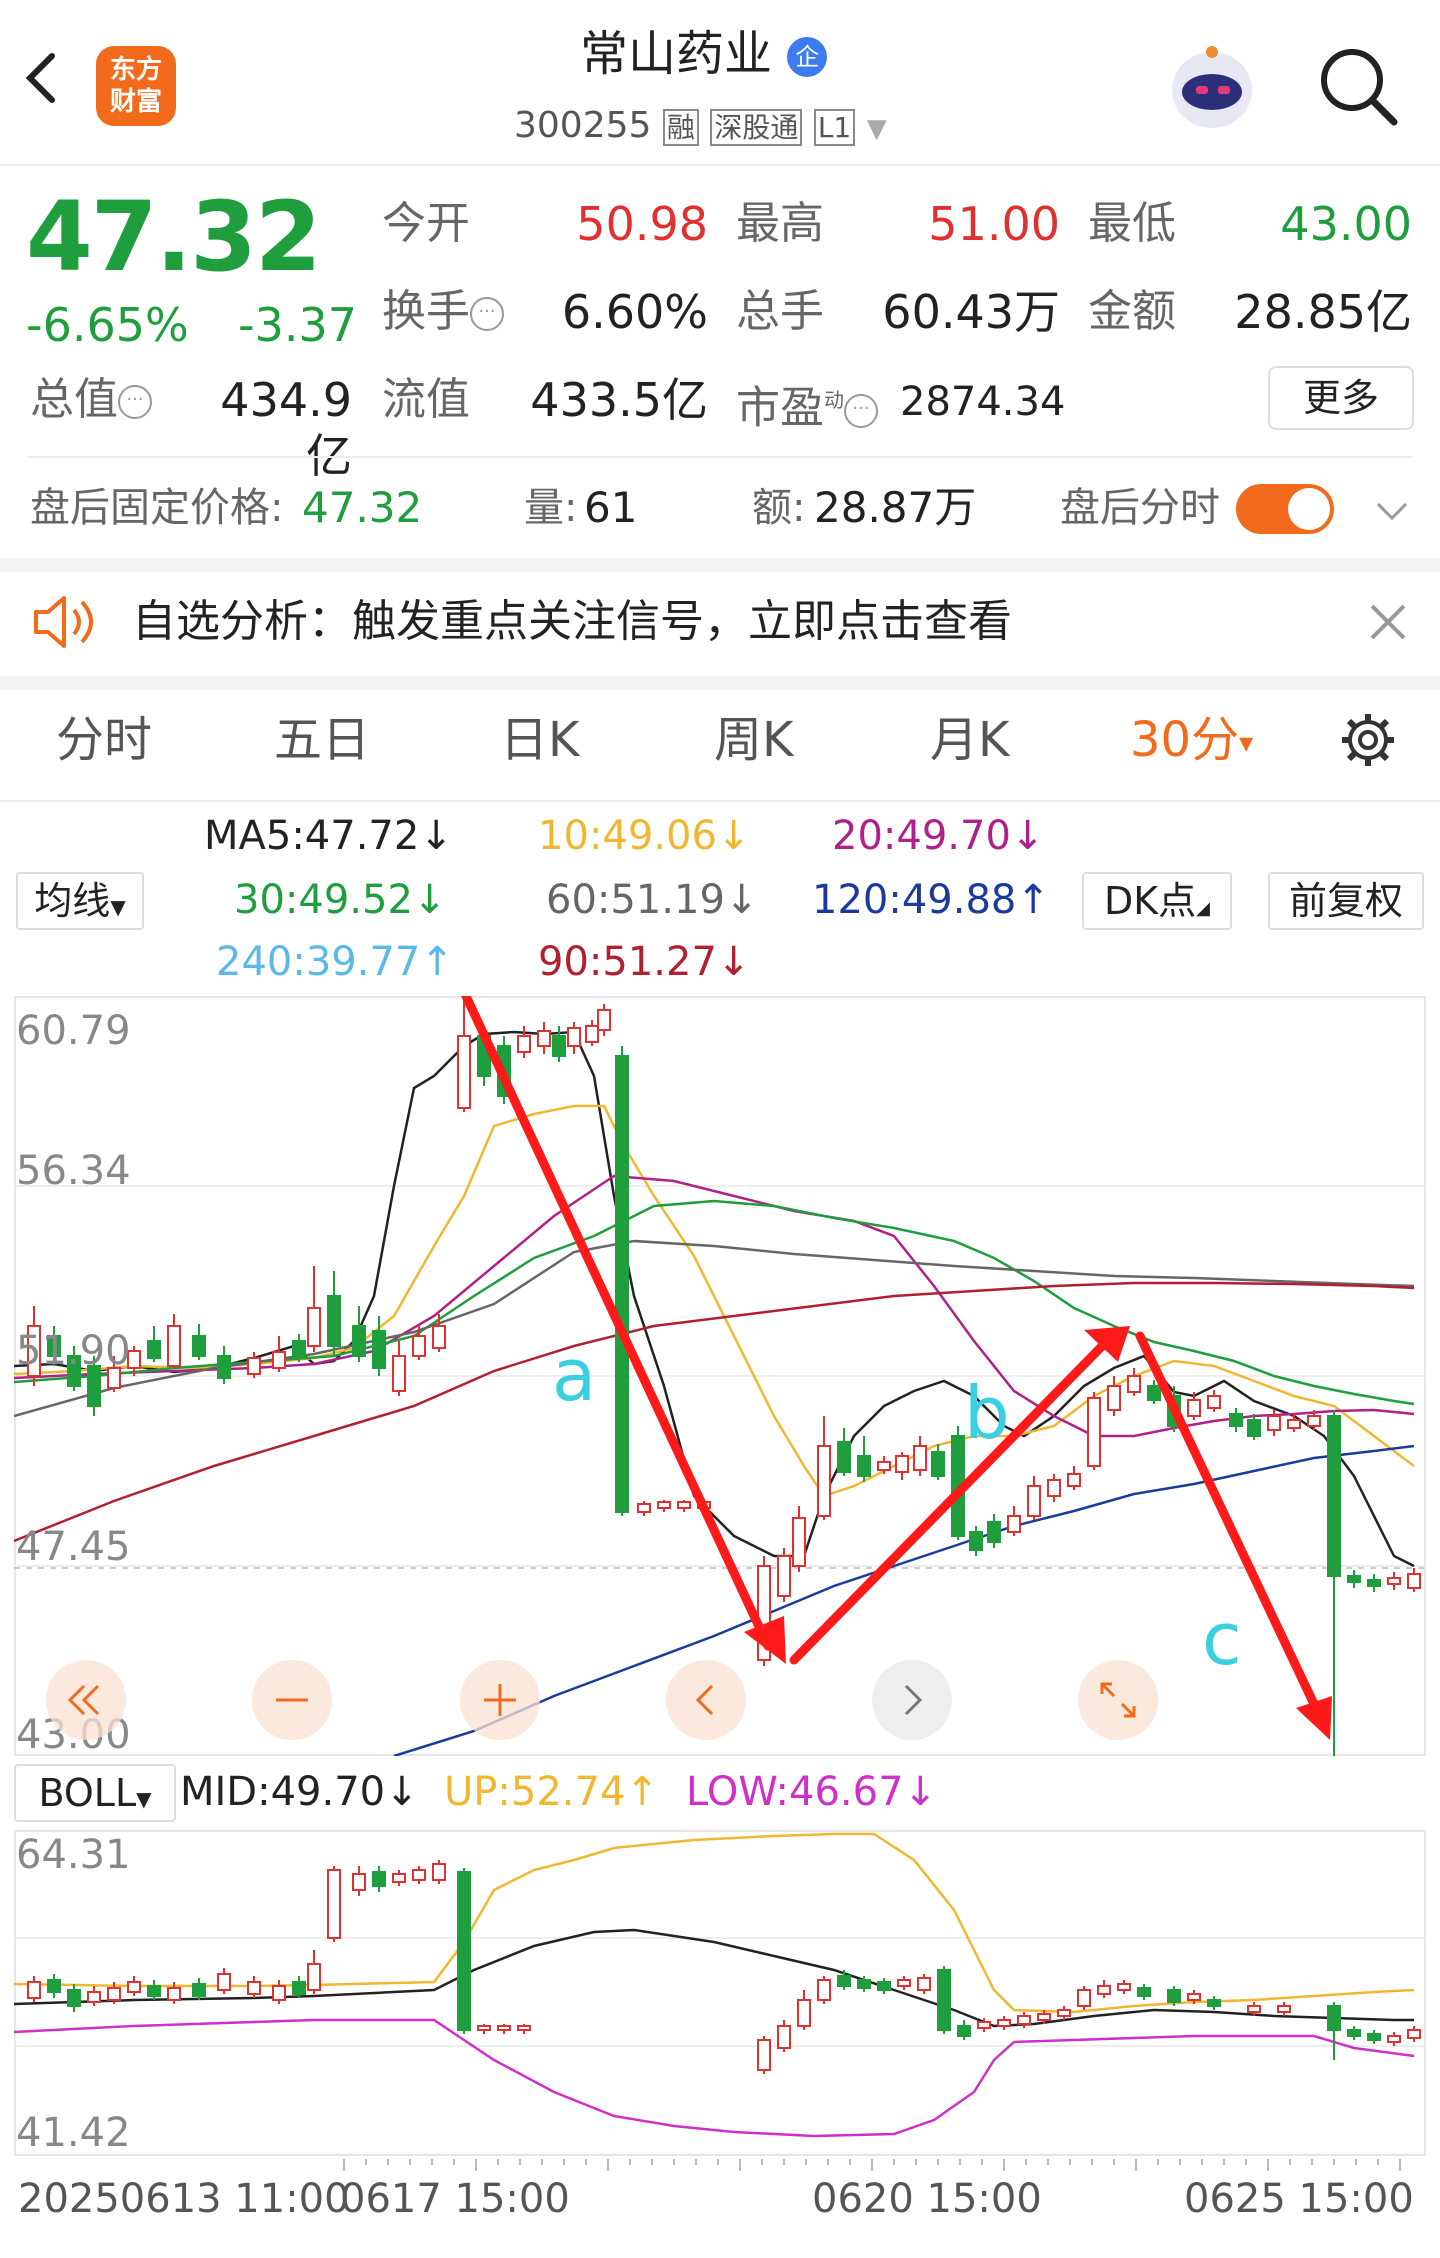 This screenshot has height=2258, width=1440. I want to click on tab-30min-label: 30分, so click(1185, 740).